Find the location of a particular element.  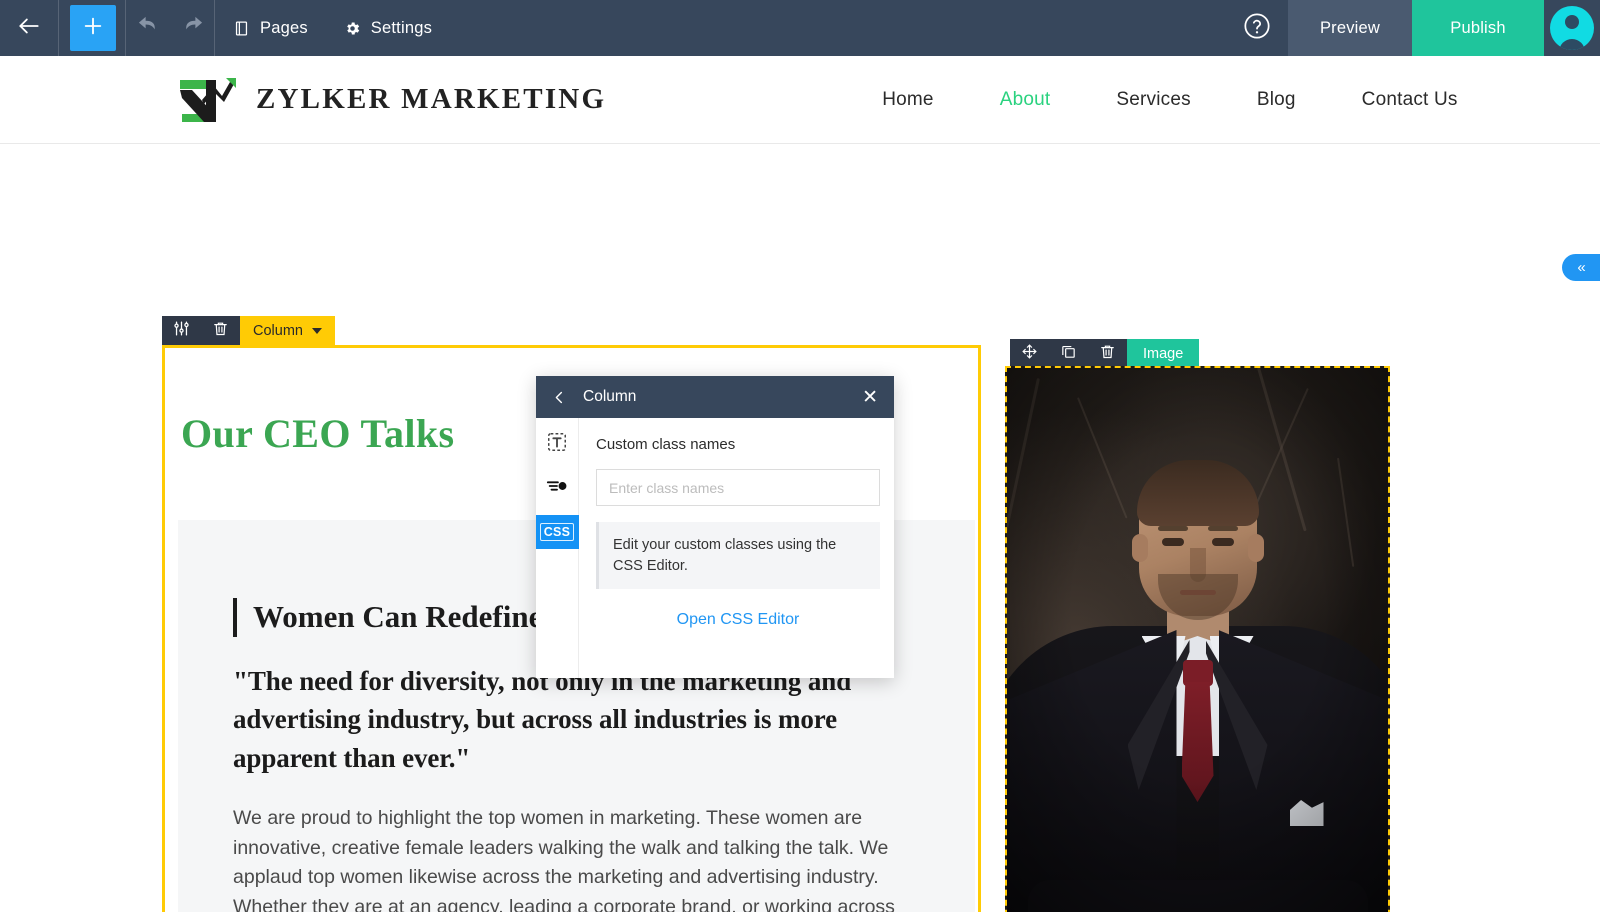

gear-icon is located at coordinates (352, 28).